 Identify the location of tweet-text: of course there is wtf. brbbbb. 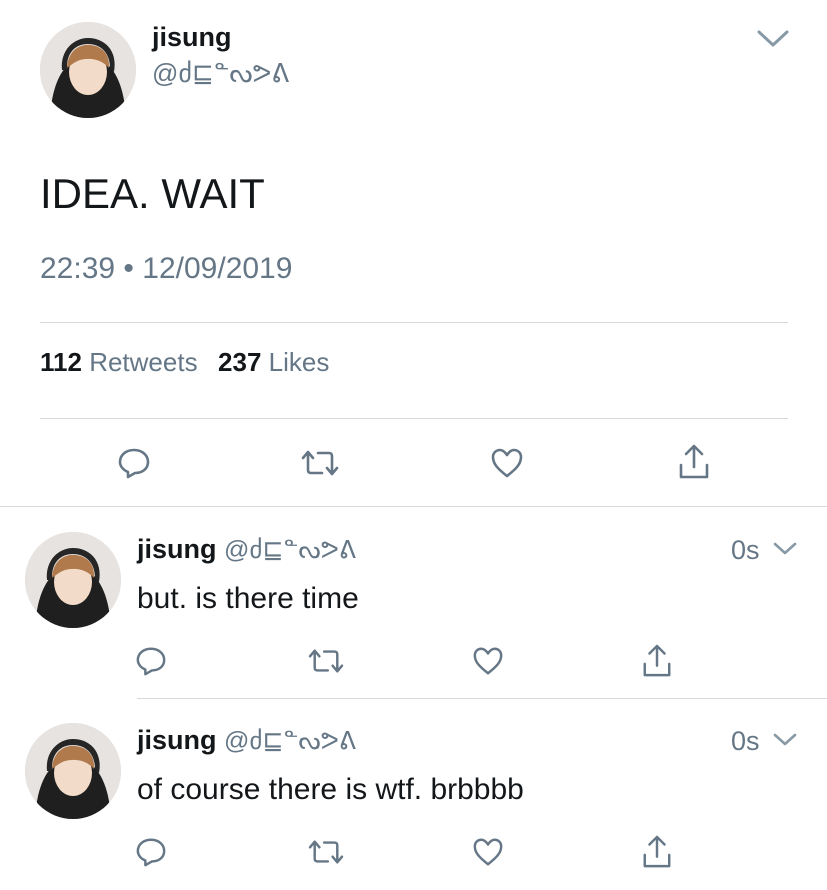
(330, 789).